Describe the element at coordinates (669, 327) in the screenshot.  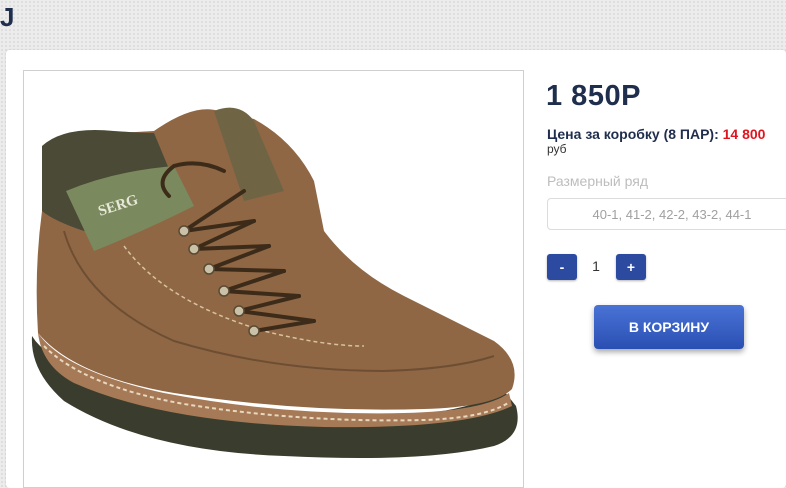
I see `add-to-cart-button: В КОРЗИНУ` at that location.